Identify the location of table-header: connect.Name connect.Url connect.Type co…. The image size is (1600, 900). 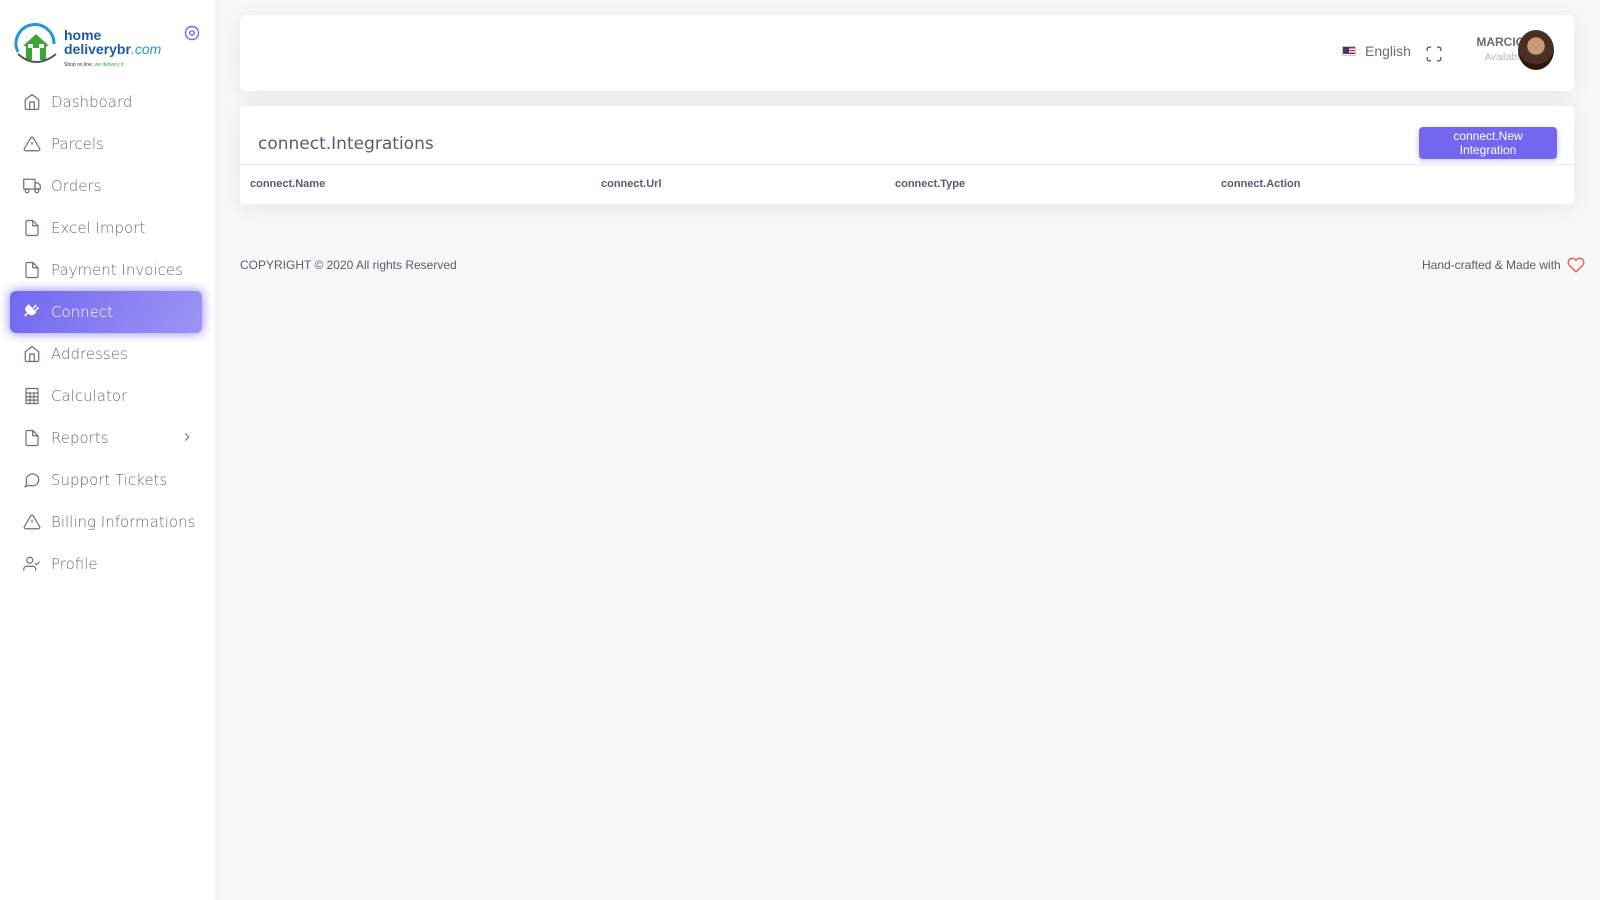
(907, 184).